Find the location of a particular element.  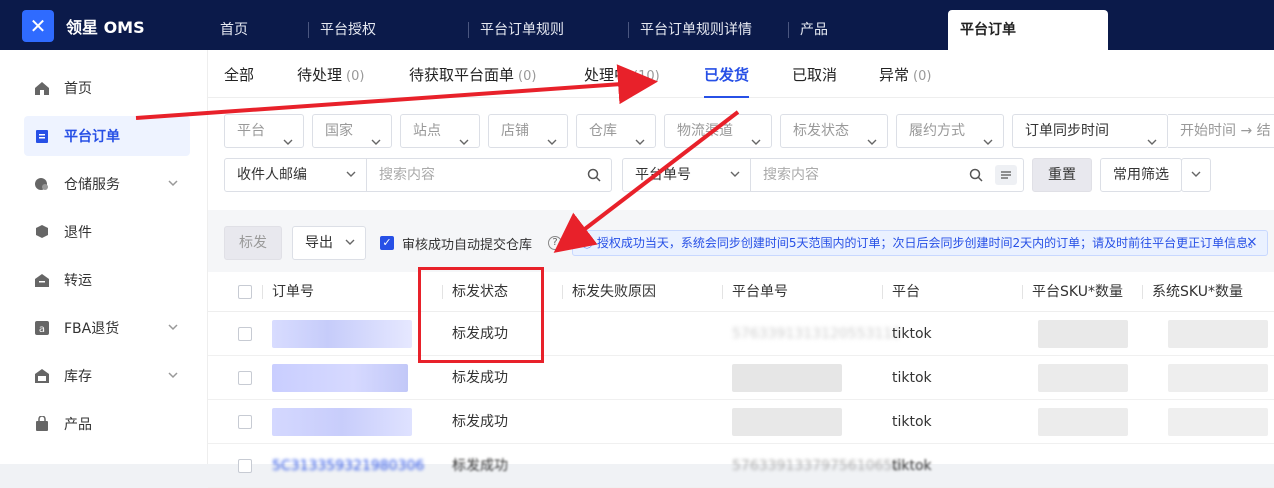

top-tab-product: 产品 is located at coordinates (868, 30).